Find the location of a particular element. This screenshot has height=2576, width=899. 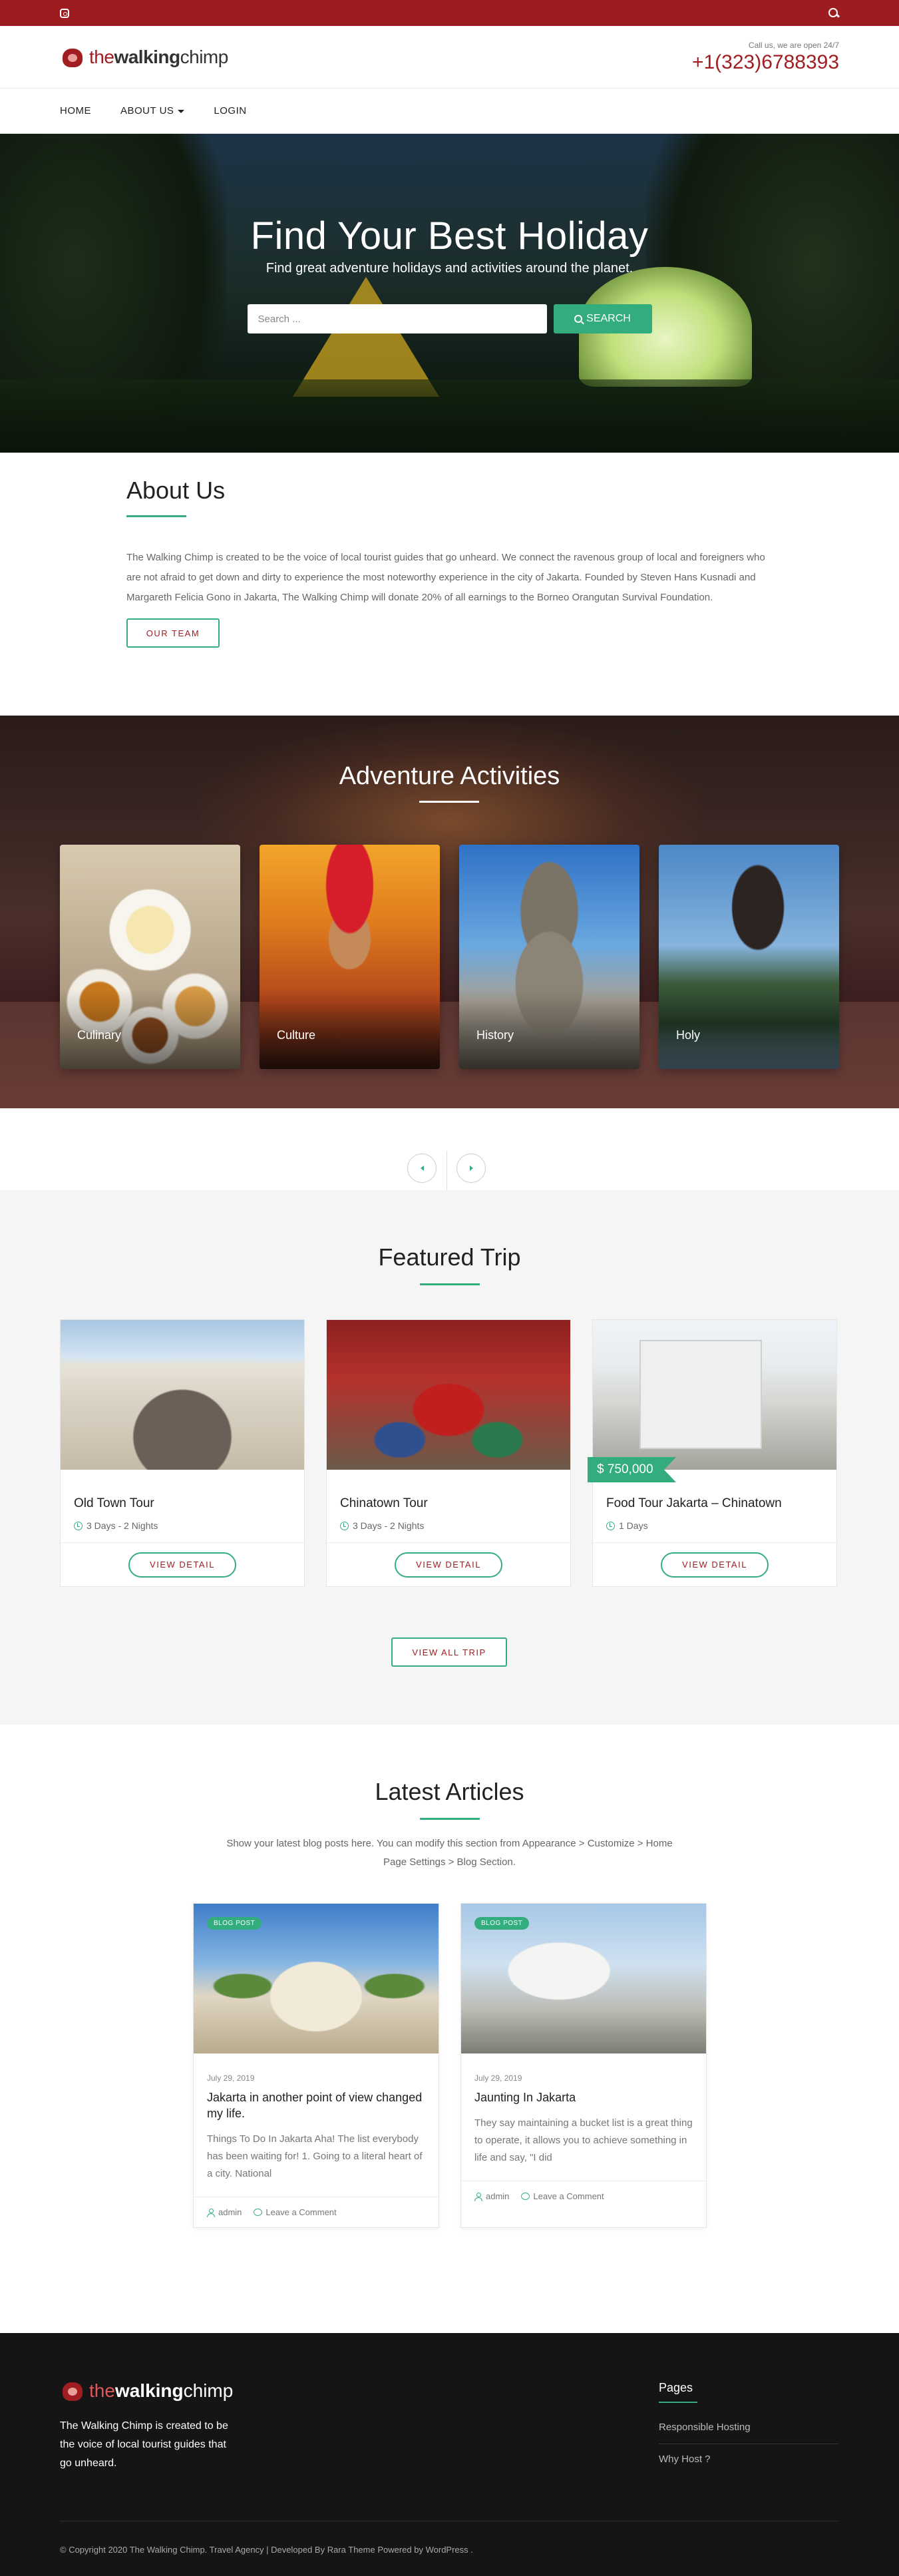

about-title: About Us is located at coordinates (176, 490).